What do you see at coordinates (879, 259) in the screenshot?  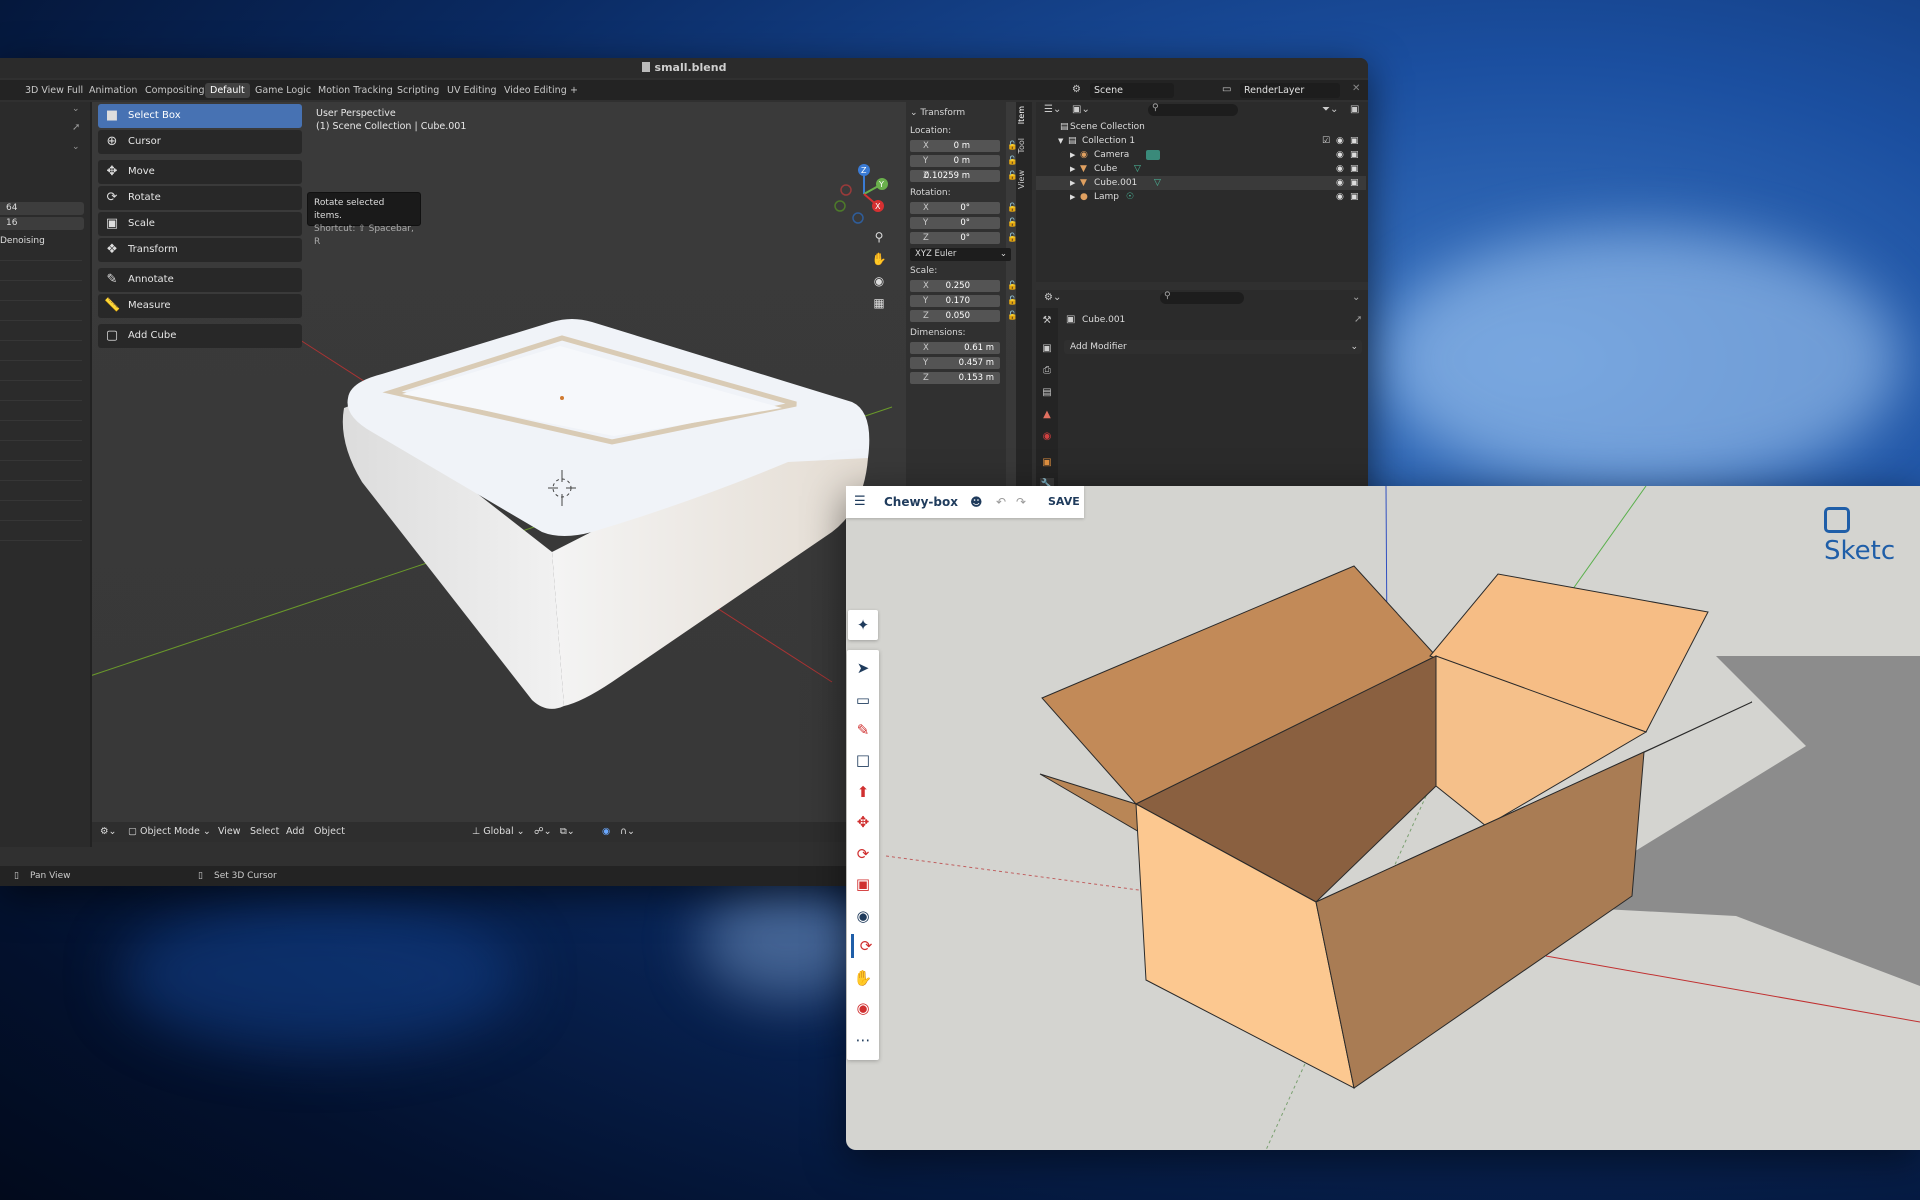 I see `hand-icon: ✋` at bounding box center [879, 259].